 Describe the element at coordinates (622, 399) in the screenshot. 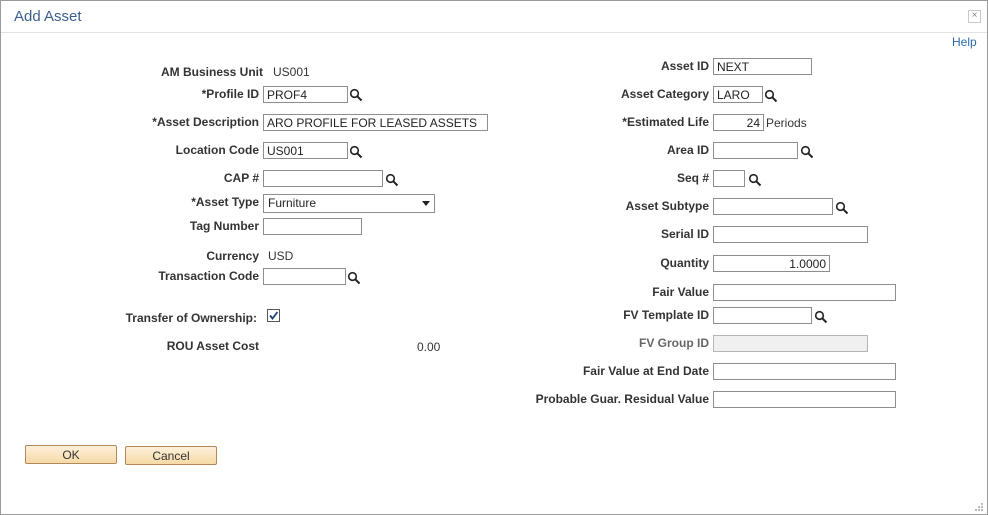

I see `probable-guar-residual-label: Probable Guar. Residual Value` at that location.